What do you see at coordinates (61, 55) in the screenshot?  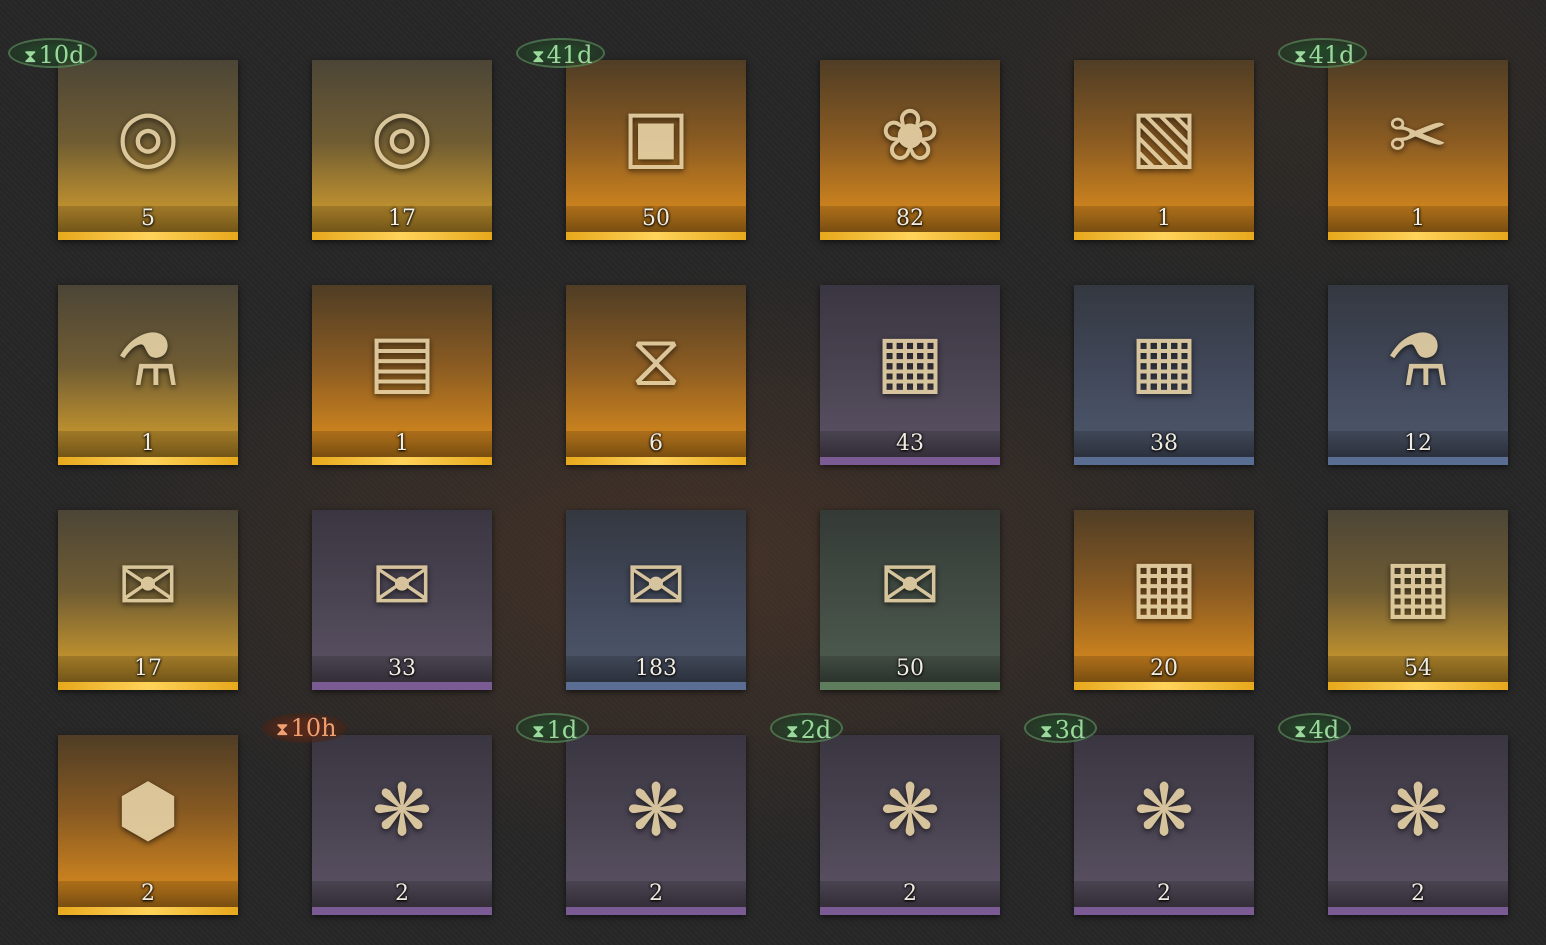 I see `timer-text: 10d` at bounding box center [61, 55].